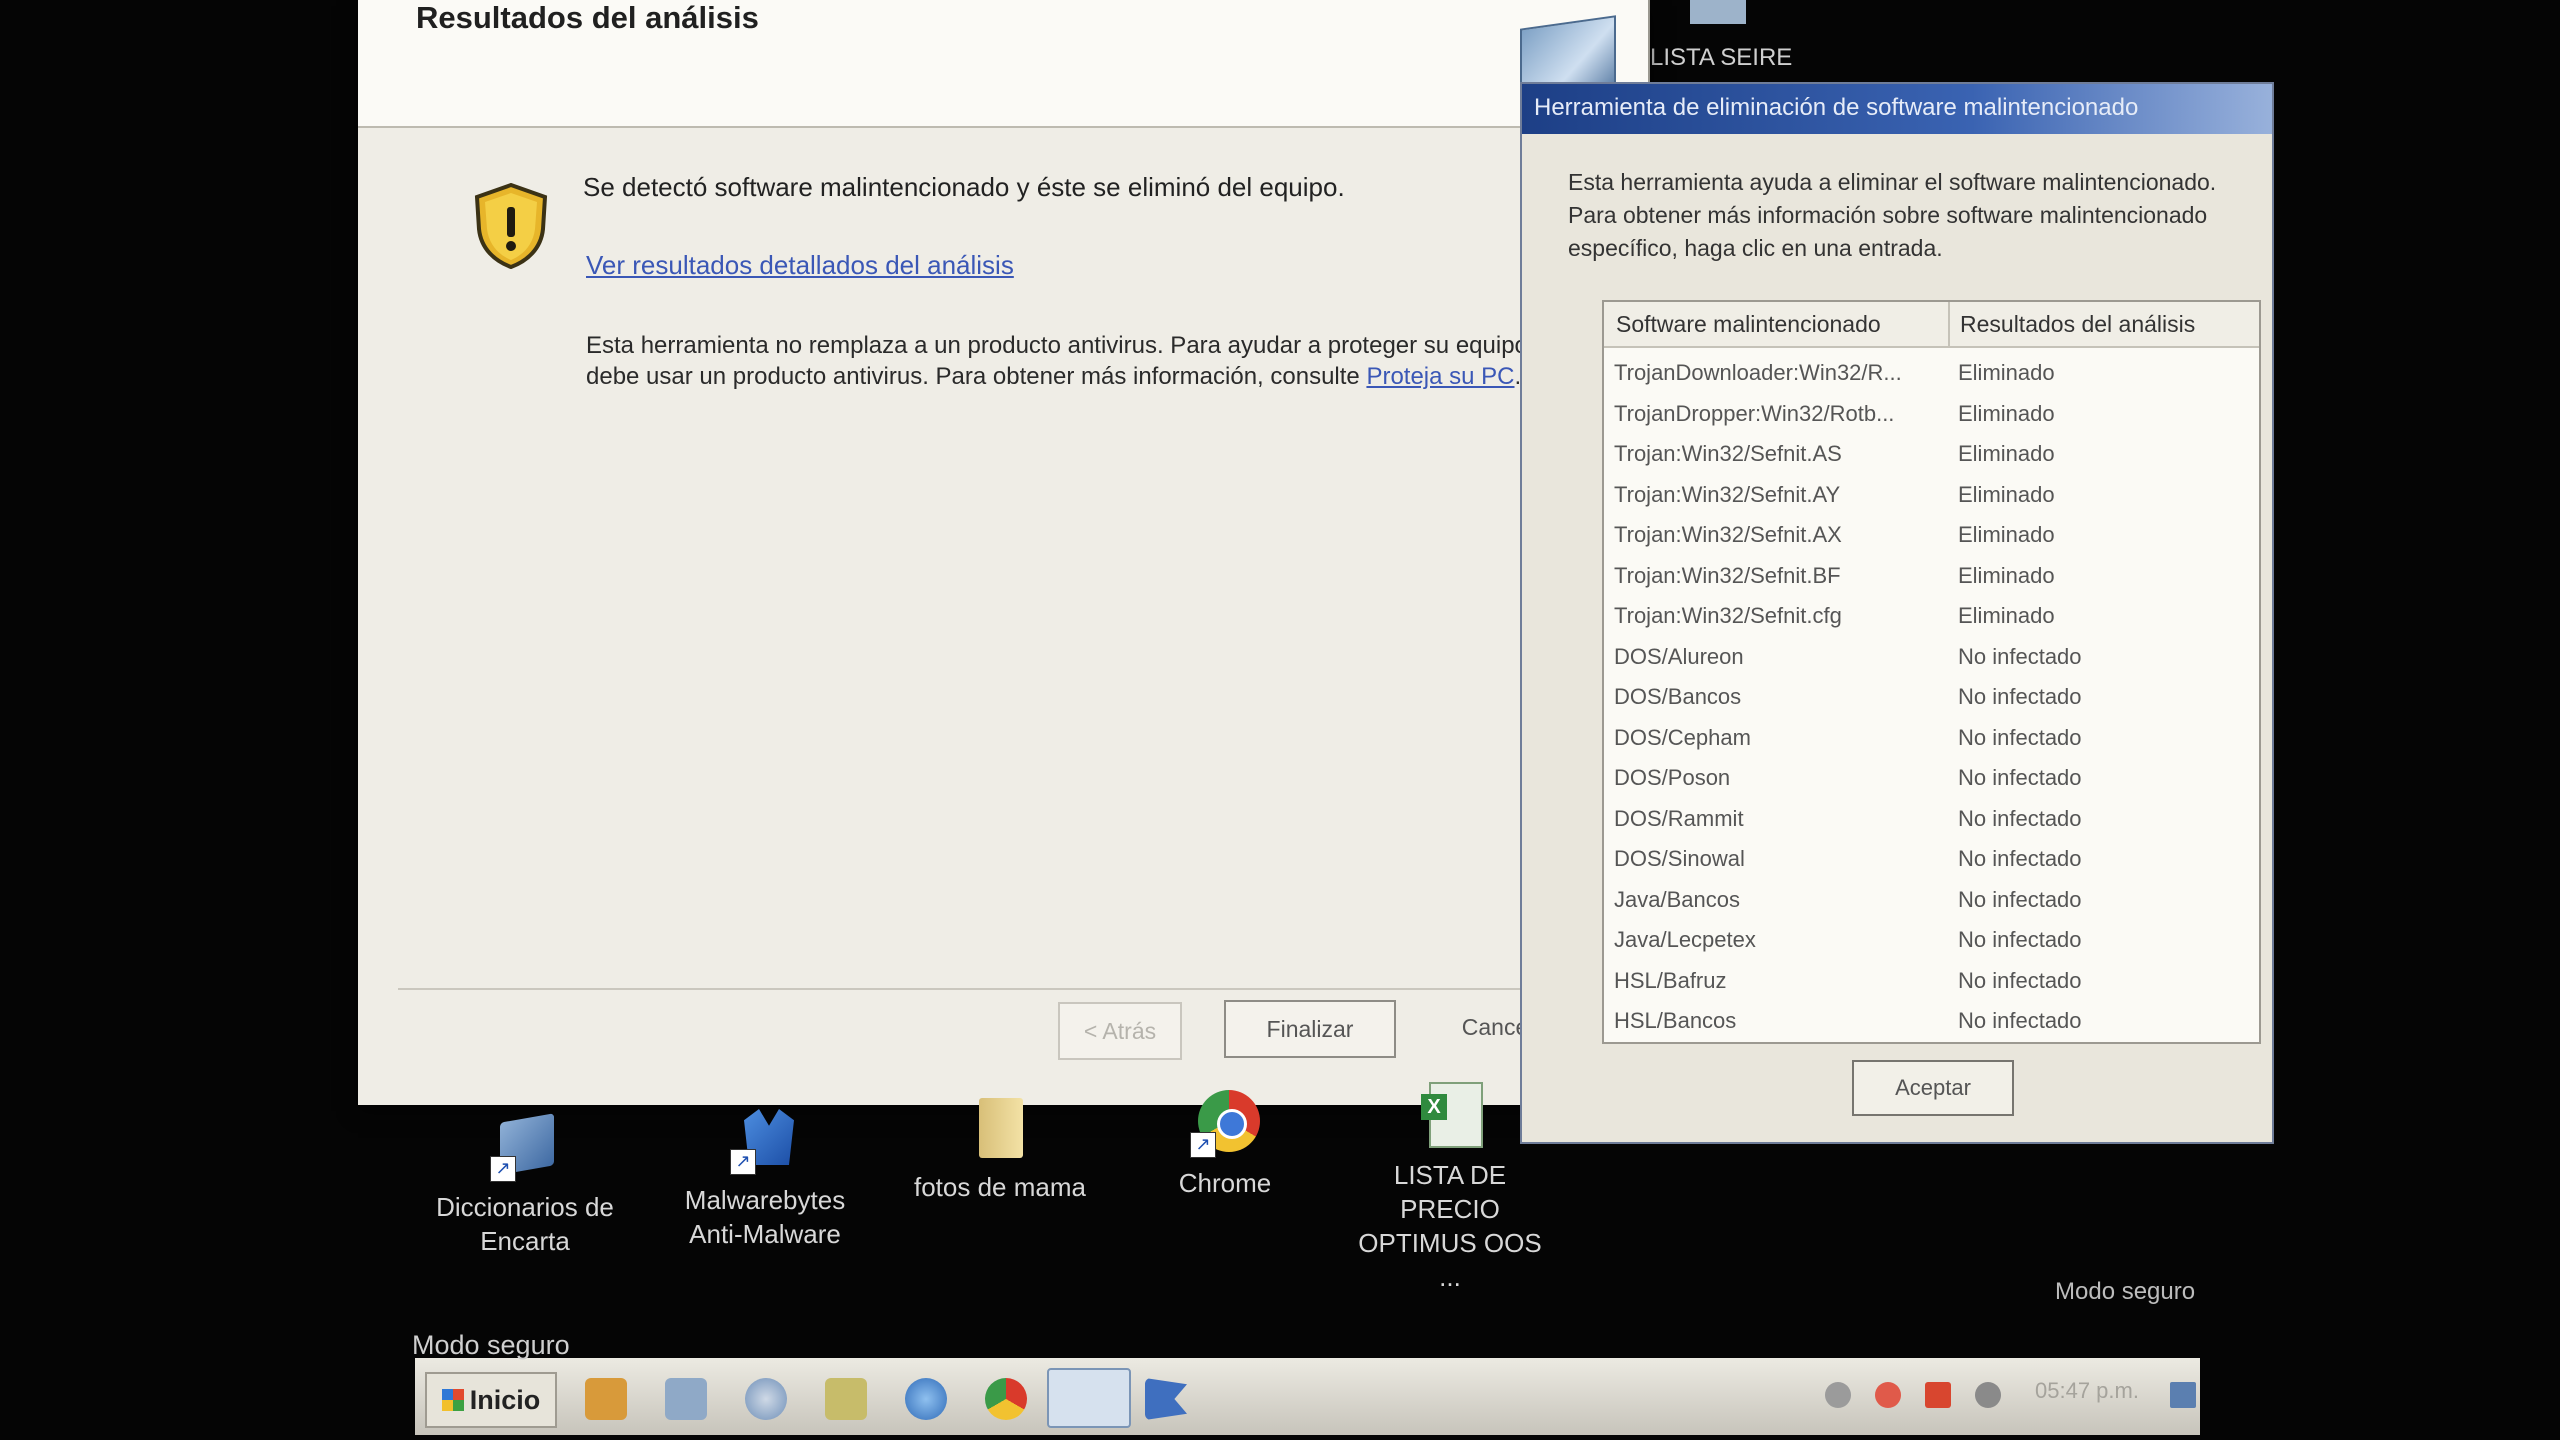 The image size is (2560, 1440). Describe the element at coordinates (1225, 1183) in the screenshot. I see `desktop-icon-label: Chrome` at that location.